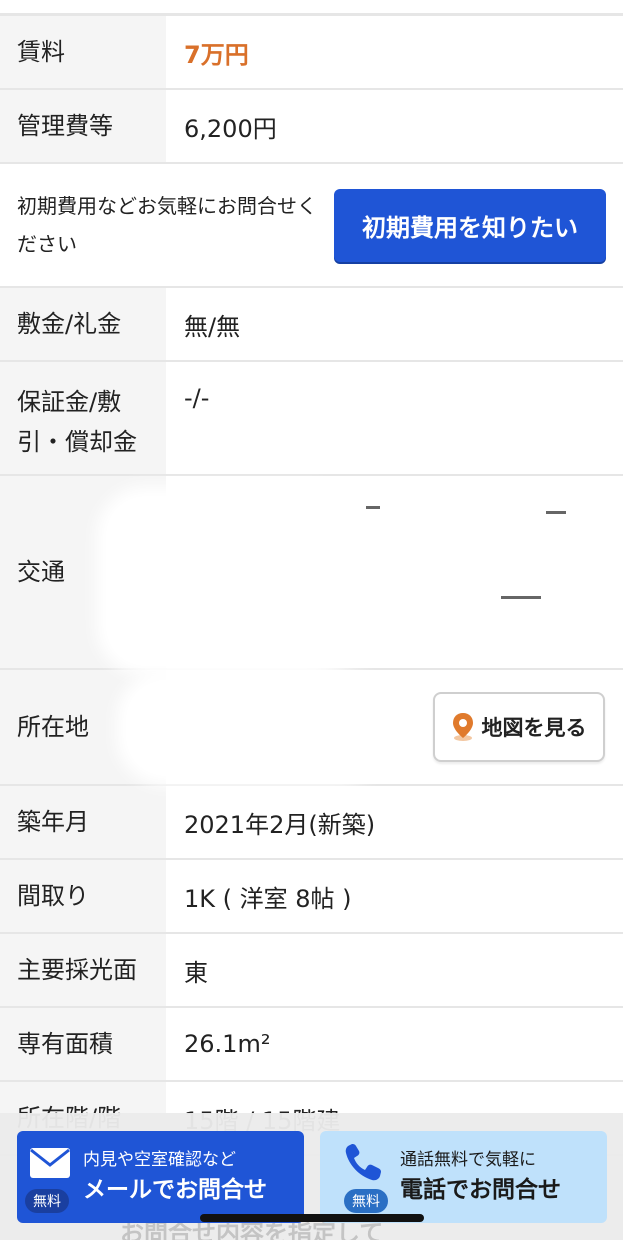  Describe the element at coordinates (311, 127) in the screenshot. I see `row-management-fee: 管理費等 6,200円` at that location.